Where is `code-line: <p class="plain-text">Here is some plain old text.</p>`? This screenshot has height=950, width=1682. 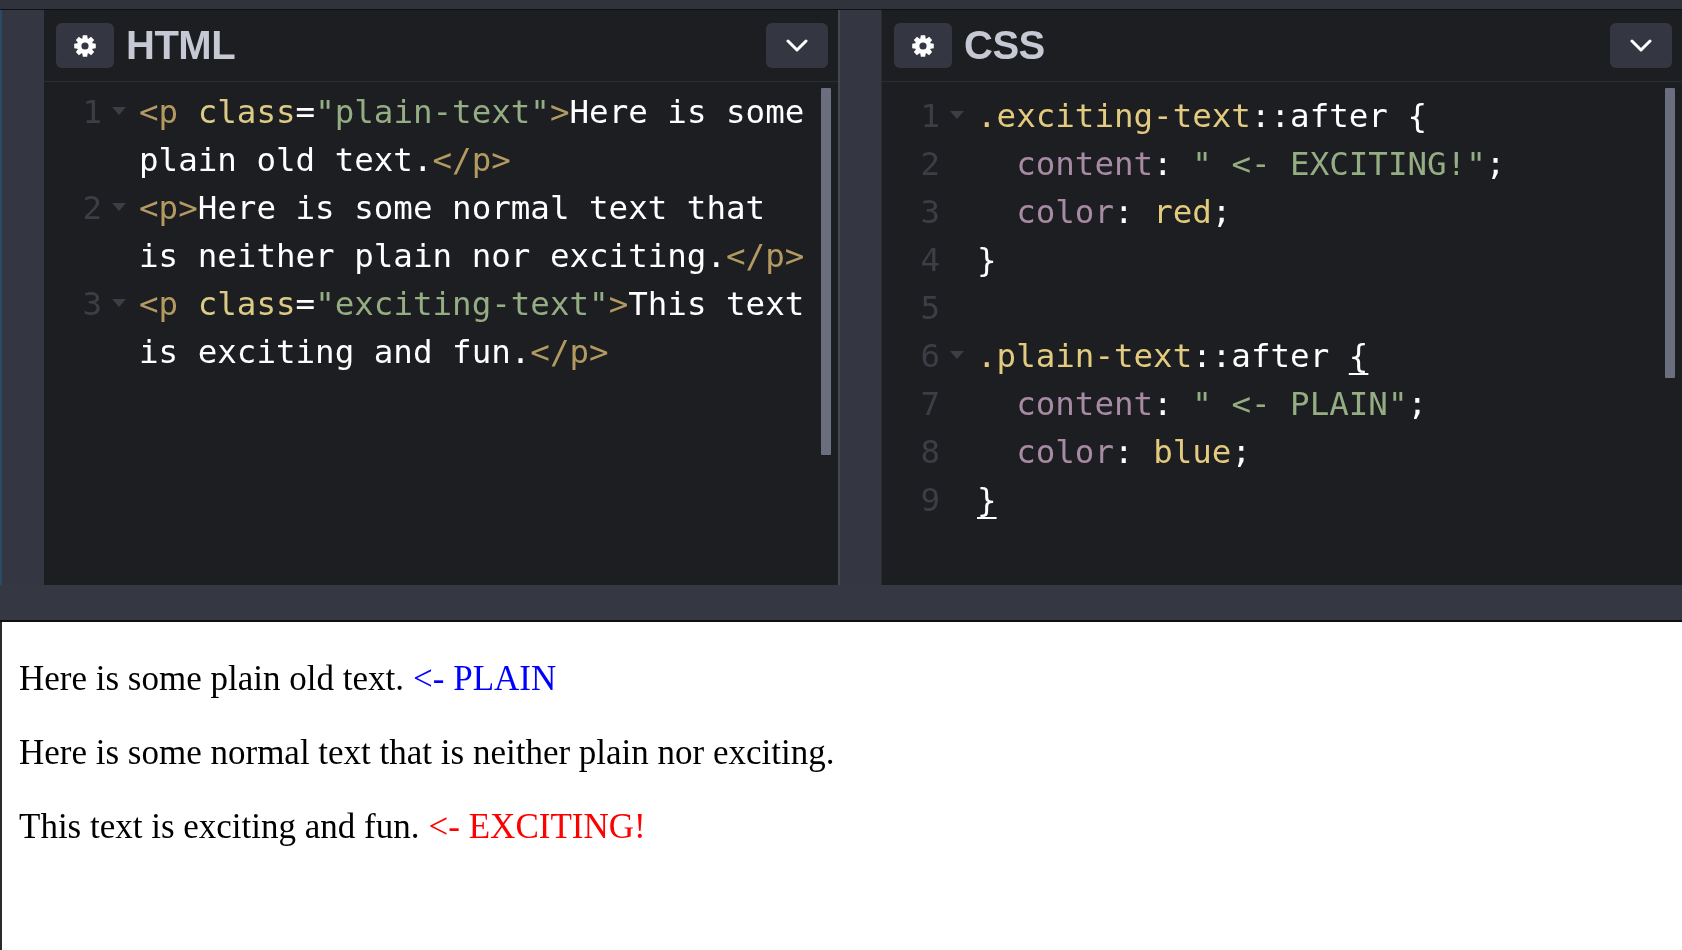
code-line: <p class="plain-text">Here is some plain old text.</p> is located at coordinates (472, 136).